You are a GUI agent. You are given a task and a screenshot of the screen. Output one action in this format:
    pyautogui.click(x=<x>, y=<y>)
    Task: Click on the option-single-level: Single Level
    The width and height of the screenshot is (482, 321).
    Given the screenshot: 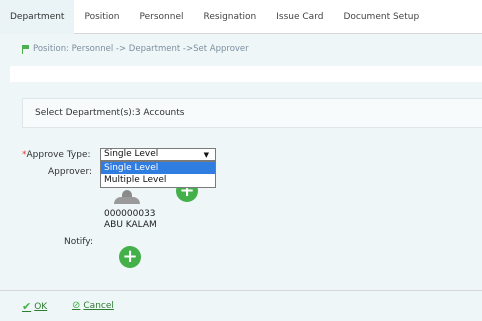 What is the action you would take?
    pyautogui.click(x=158, y=168)
    